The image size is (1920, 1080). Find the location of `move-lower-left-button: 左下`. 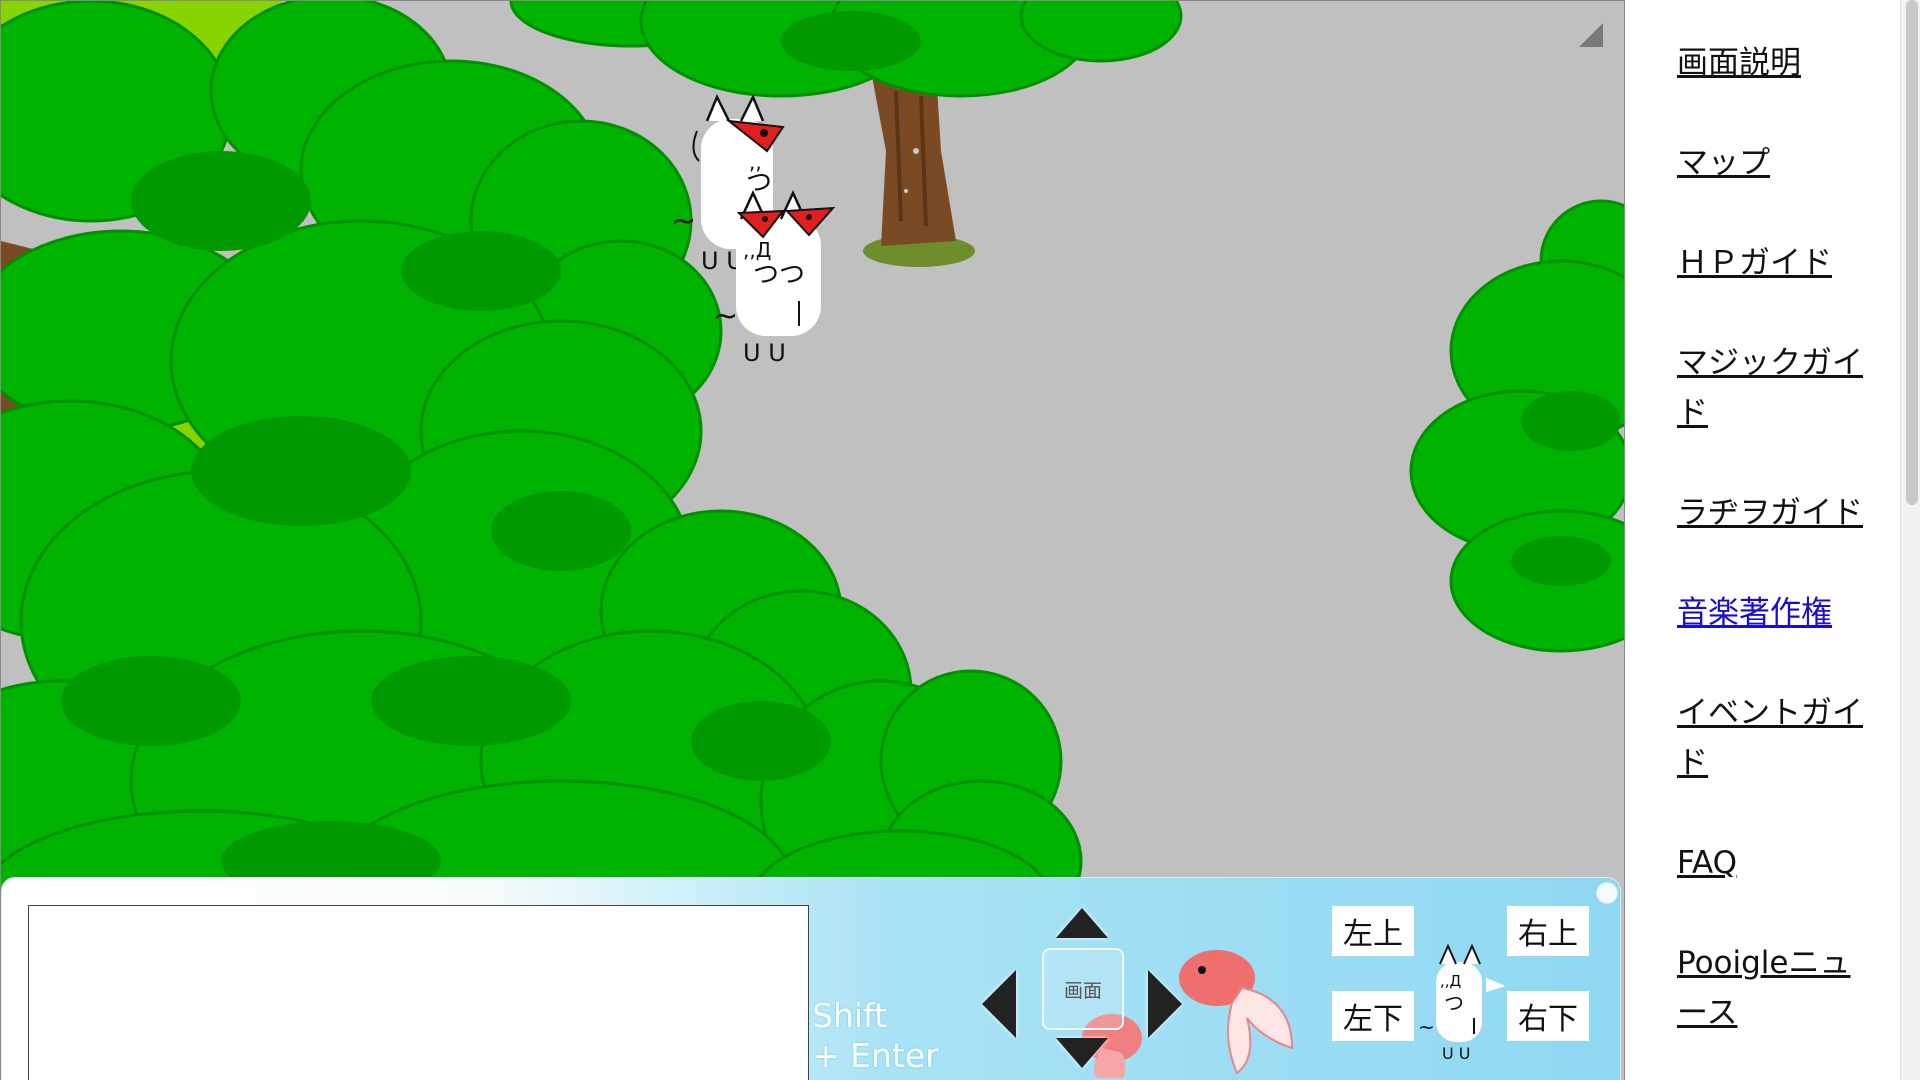

move-lower-left-button: 左下 is located at coordinates (1373, 1016).